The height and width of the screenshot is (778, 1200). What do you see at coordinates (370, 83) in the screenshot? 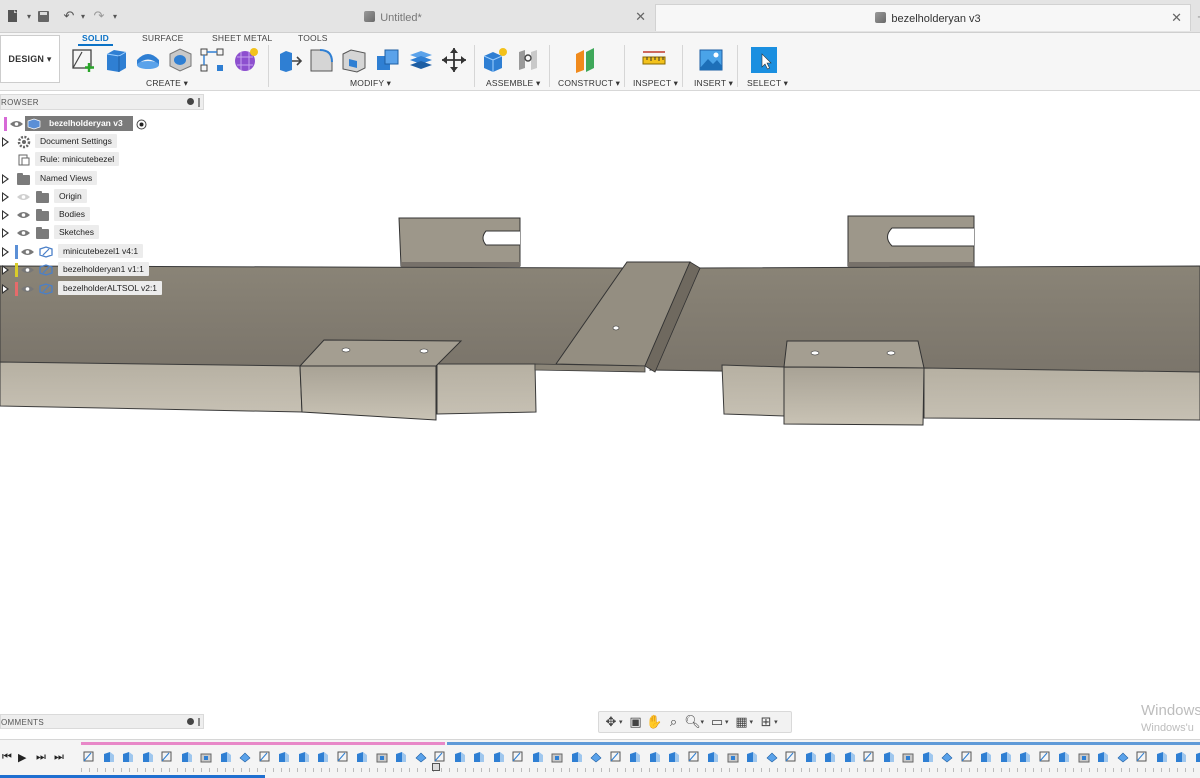
I see `modify-menu: MODIFY ▾` at bounding box center [370, 83].